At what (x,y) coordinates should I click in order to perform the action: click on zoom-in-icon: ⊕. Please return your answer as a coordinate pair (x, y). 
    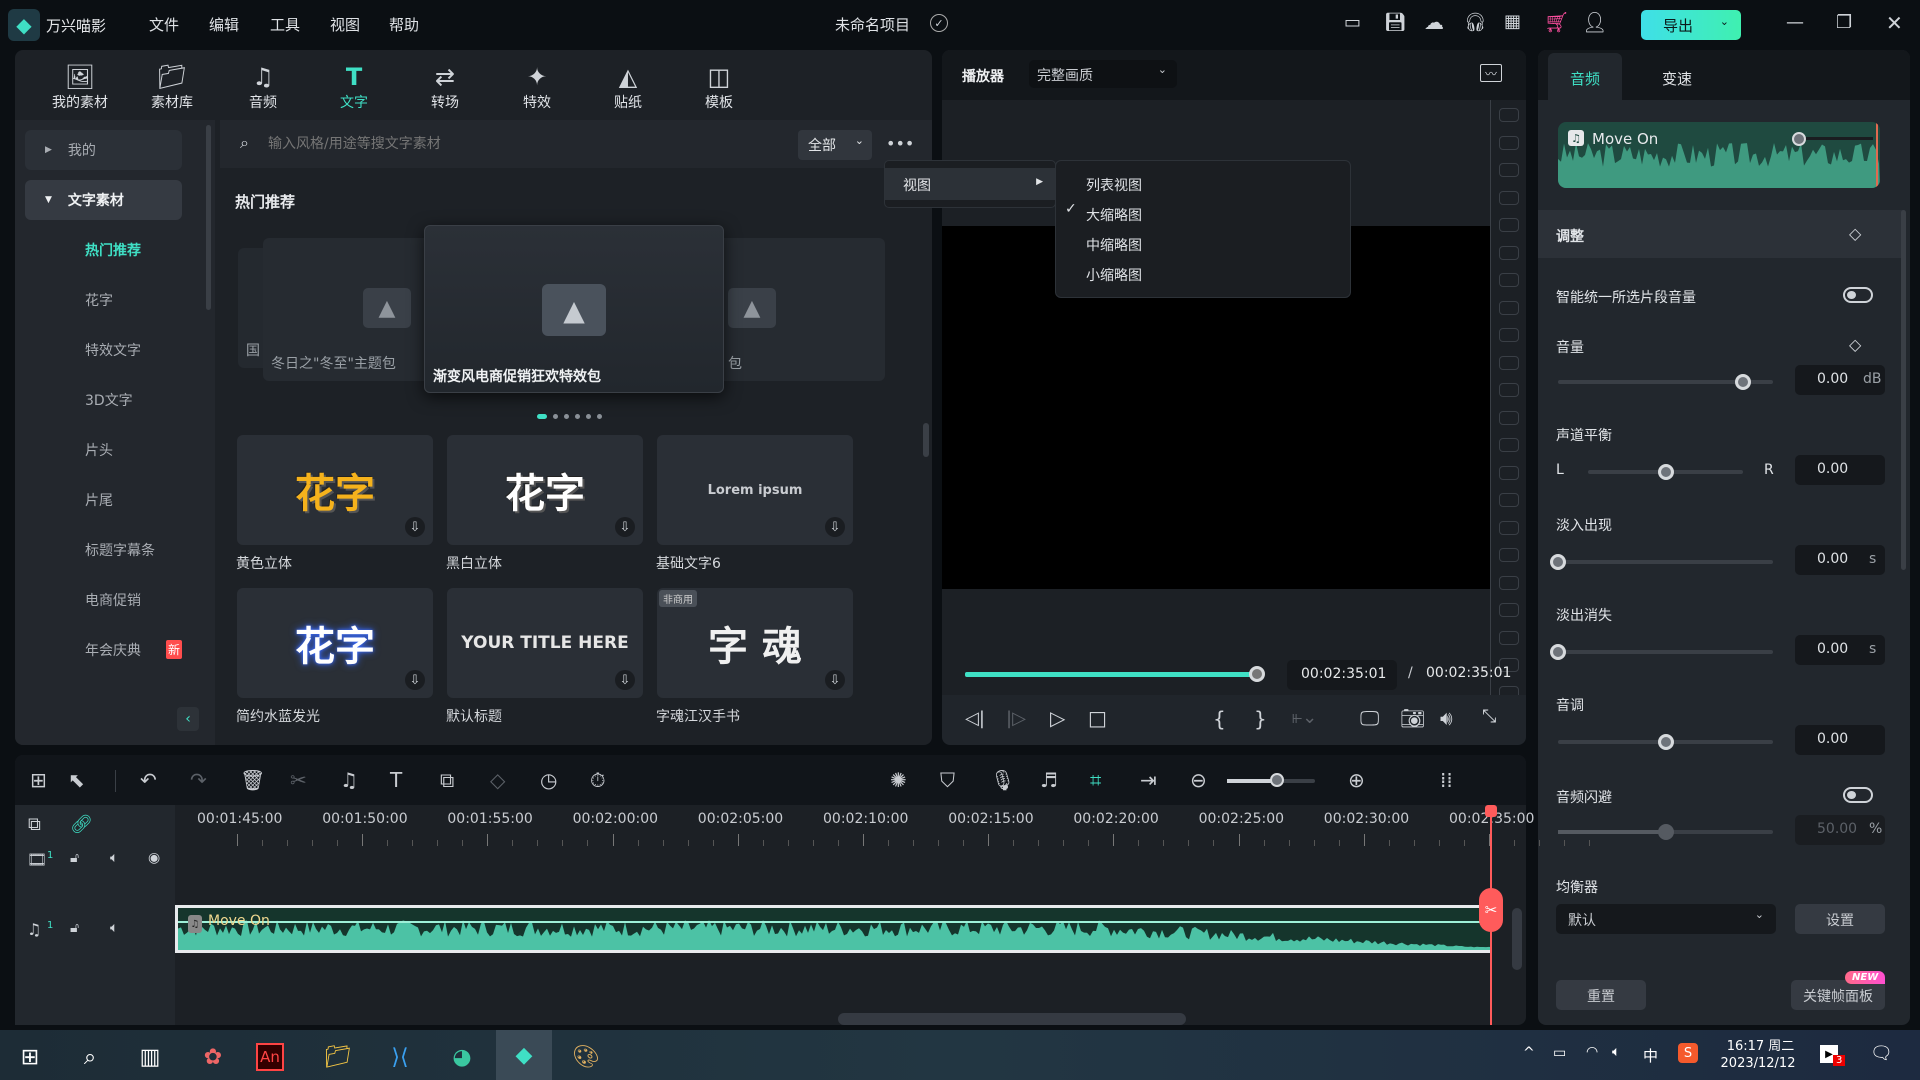
    Looking at the image, I should click on (1356, 780).